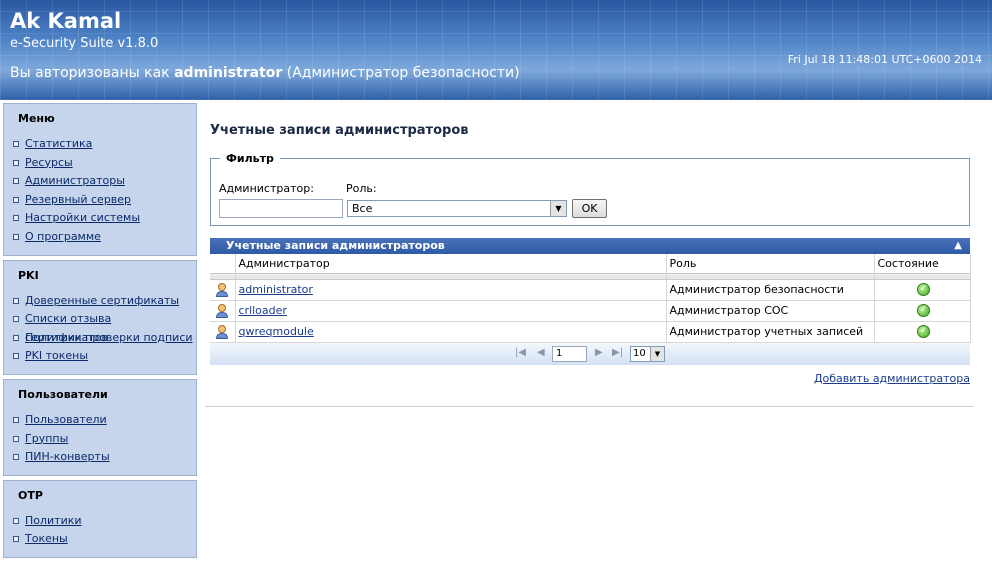 Image resolution: width=992 pixels, height=579 pixels. I want to click on pager-bar: |◀ ◀ 1 ▶ ▶| 10 ▼, so click(590, 353).